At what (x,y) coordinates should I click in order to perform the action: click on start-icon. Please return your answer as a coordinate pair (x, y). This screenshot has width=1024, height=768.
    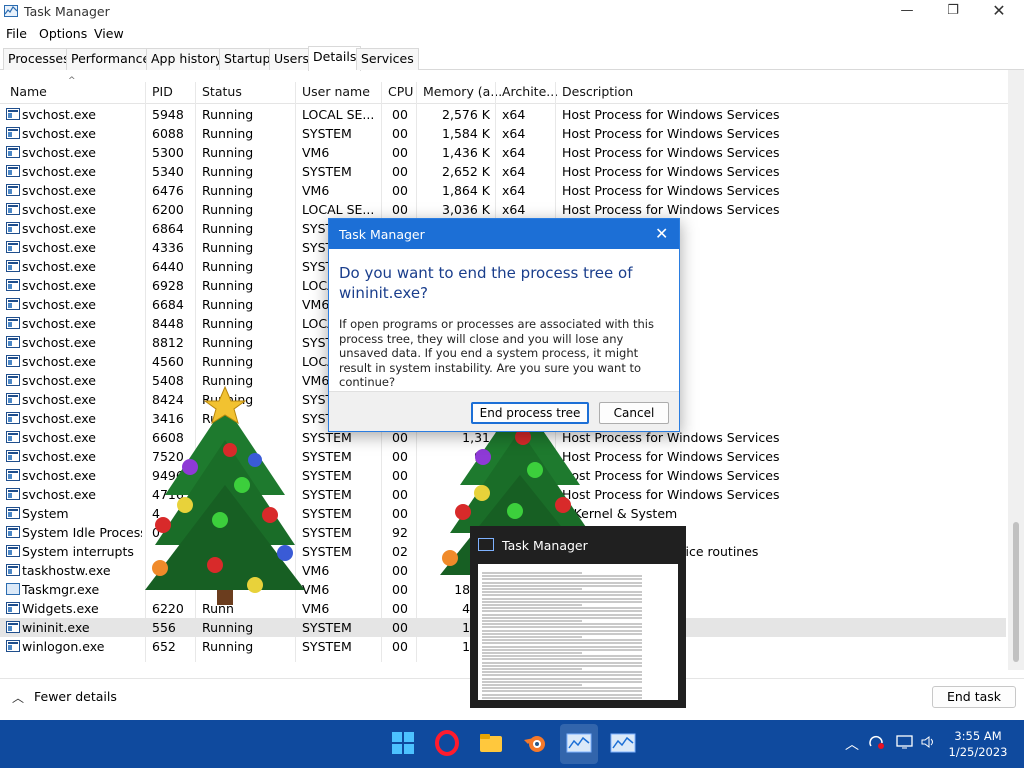
    Looking at the image, I should click on (404, 744).